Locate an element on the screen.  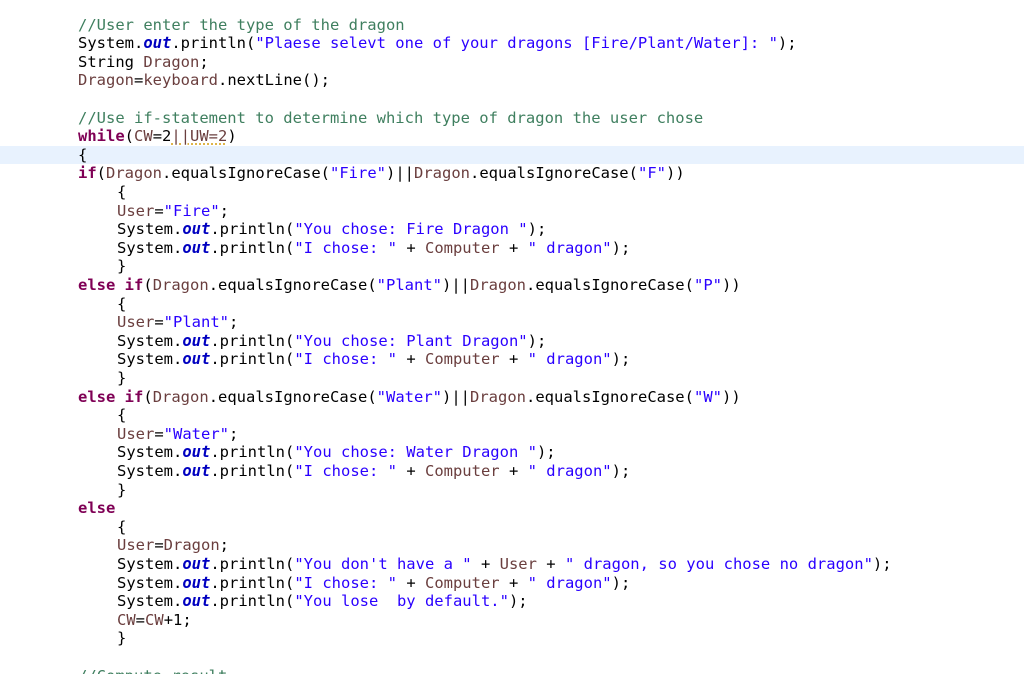
code-line-text: //User enter the type of the dragon is located at coordinates (241, 25).